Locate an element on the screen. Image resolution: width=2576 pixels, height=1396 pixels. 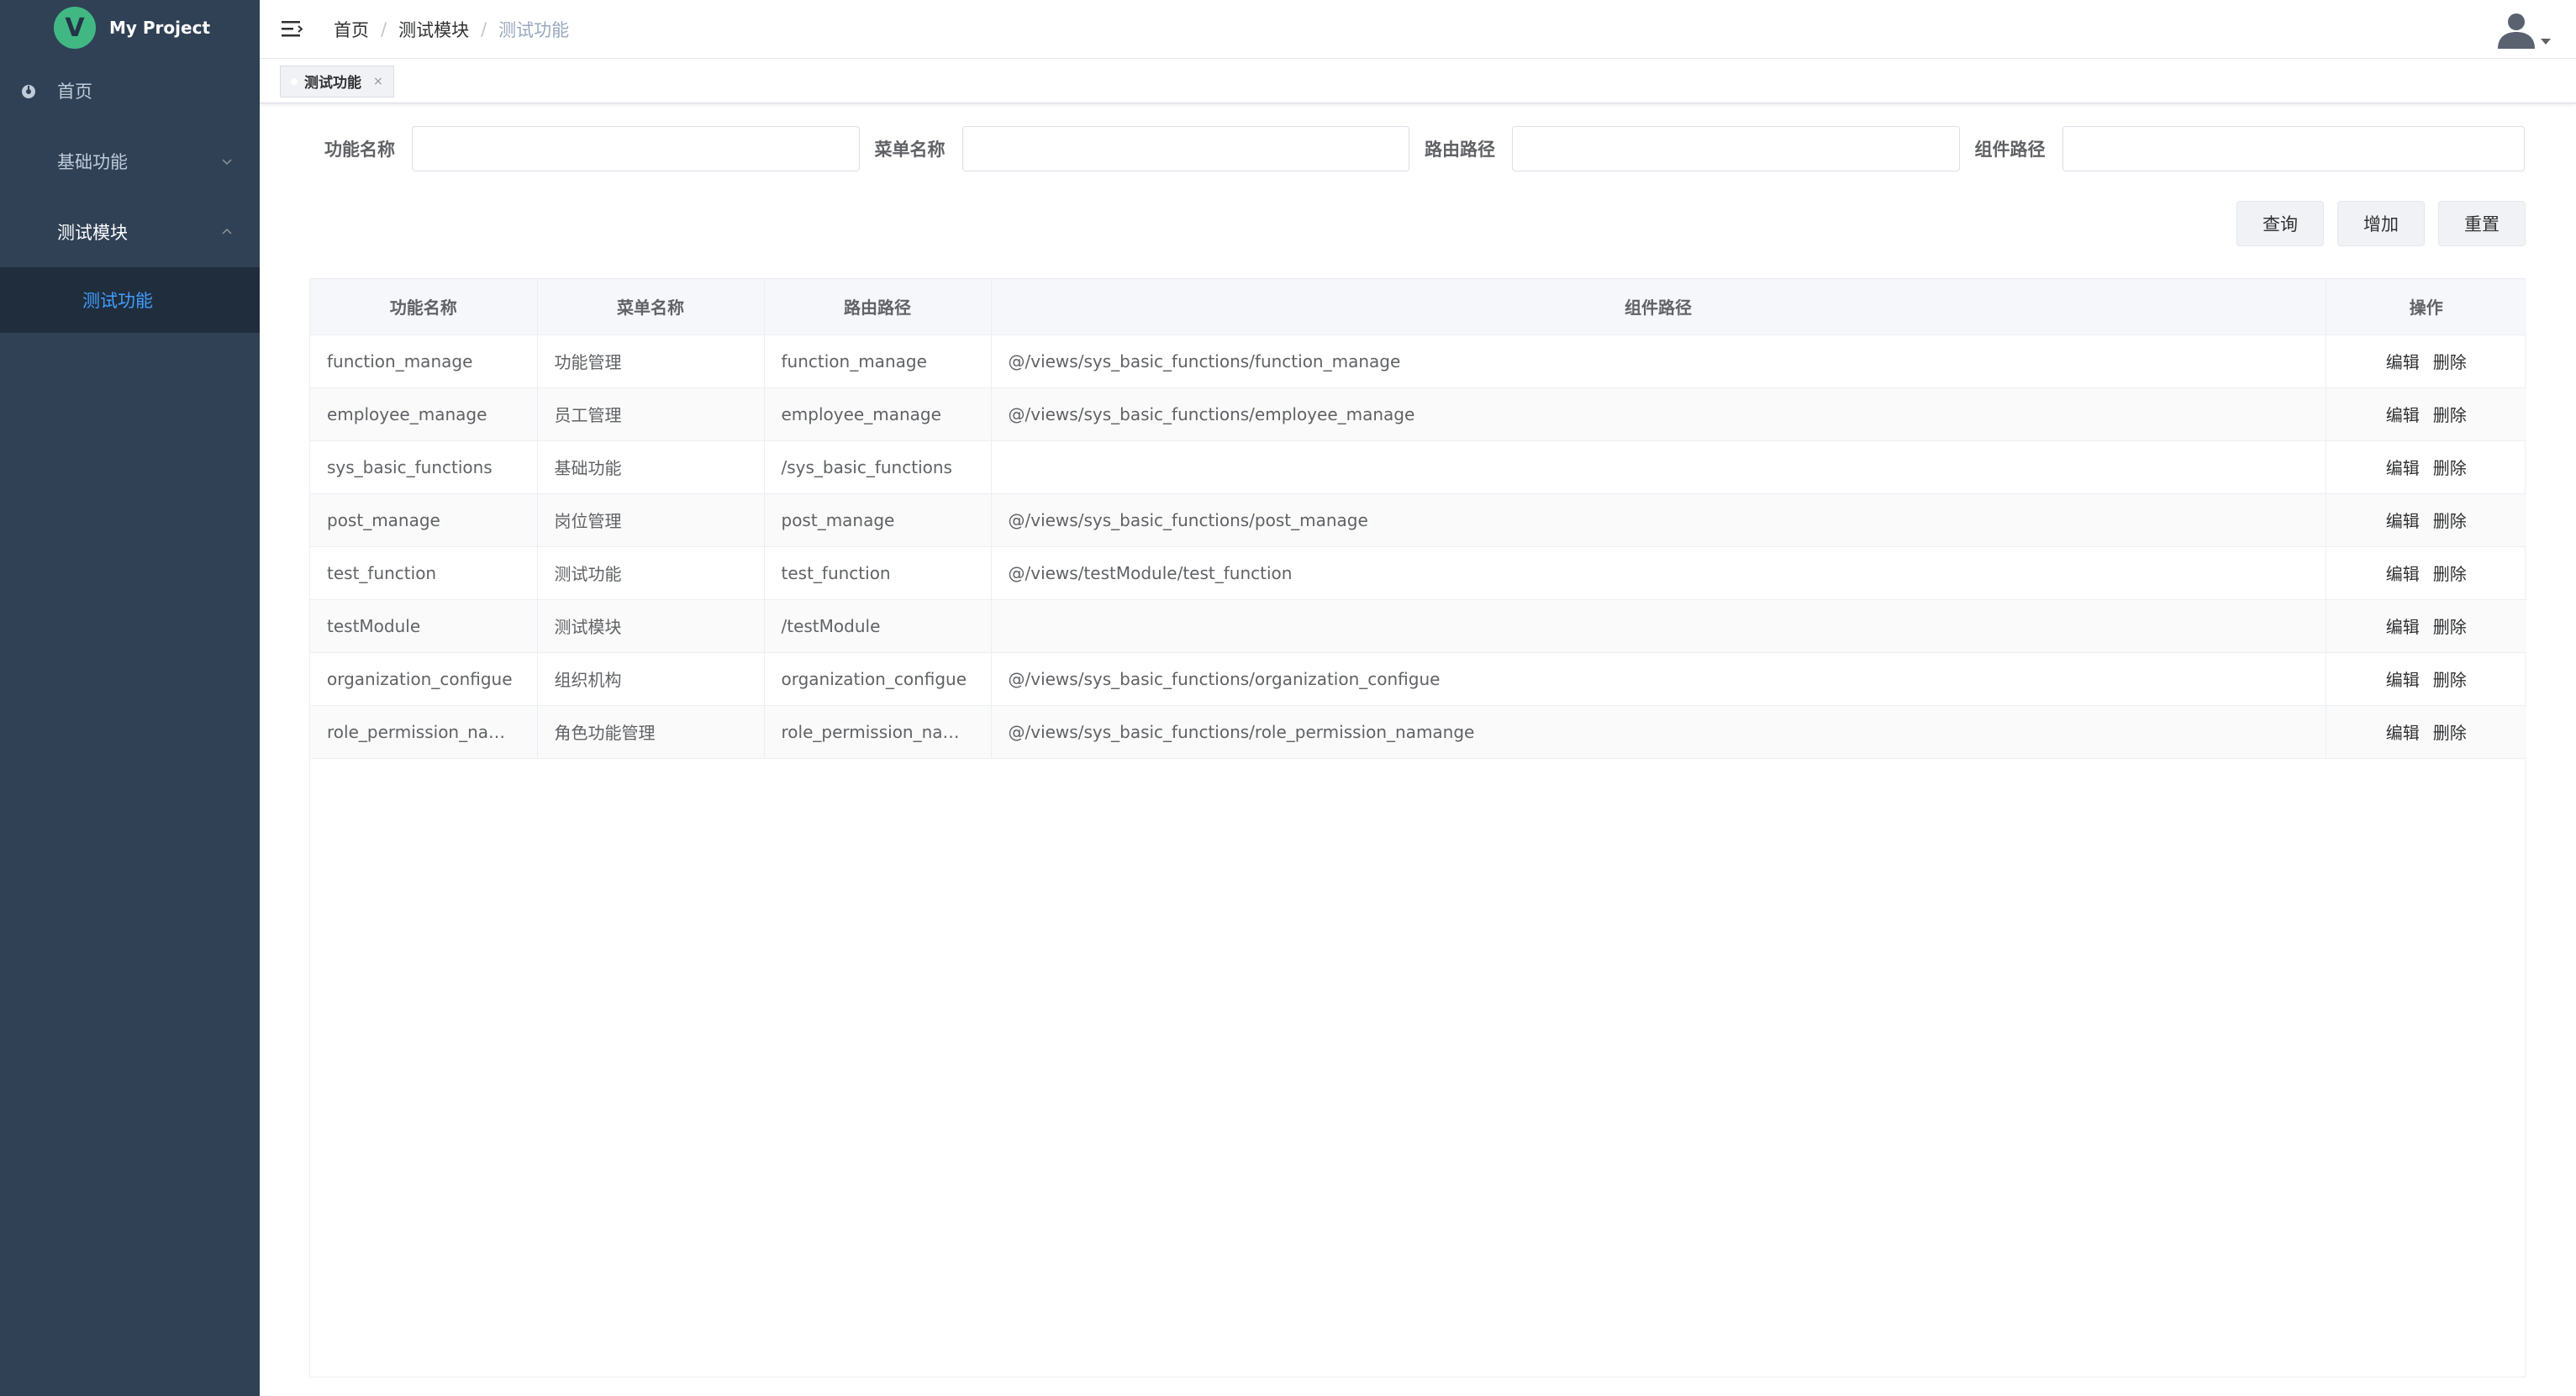
breadcrumb-item-home: 首页 is located at coordinates (351, 29).